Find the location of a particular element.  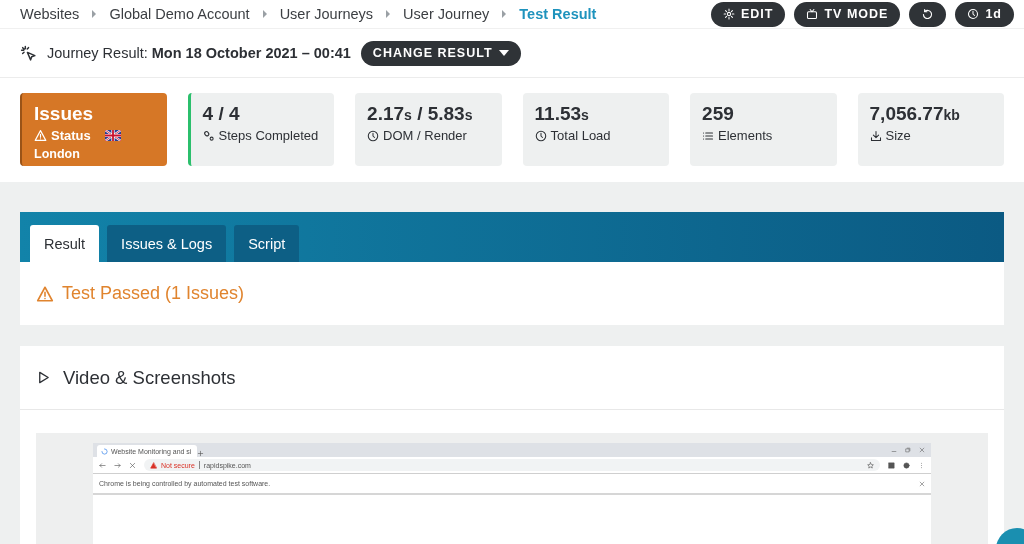

toolbar-button: EDIT is located at coordinates (748, 14).